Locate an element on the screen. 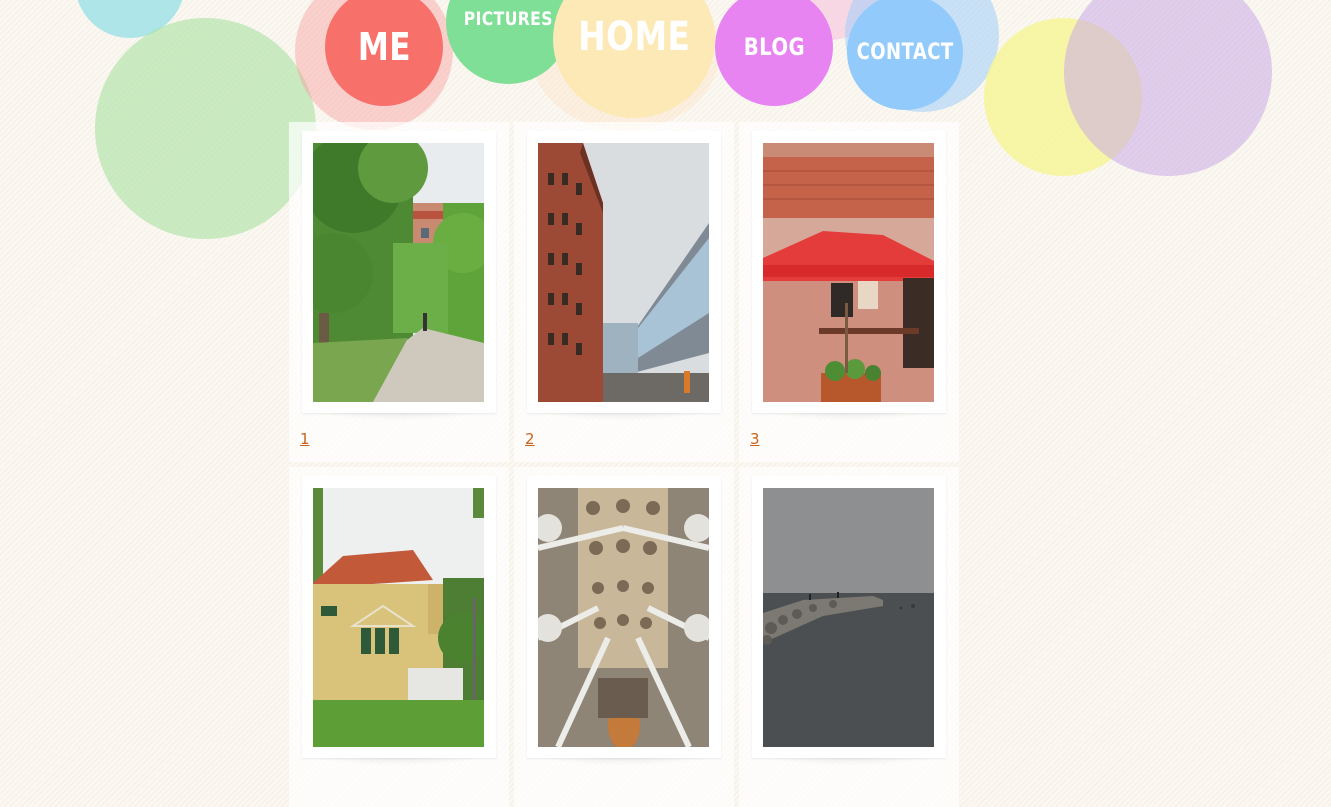 The height and width of the screenshot is (807, 1331). photo-stone-pier-image is located at coordinates (848, 617).